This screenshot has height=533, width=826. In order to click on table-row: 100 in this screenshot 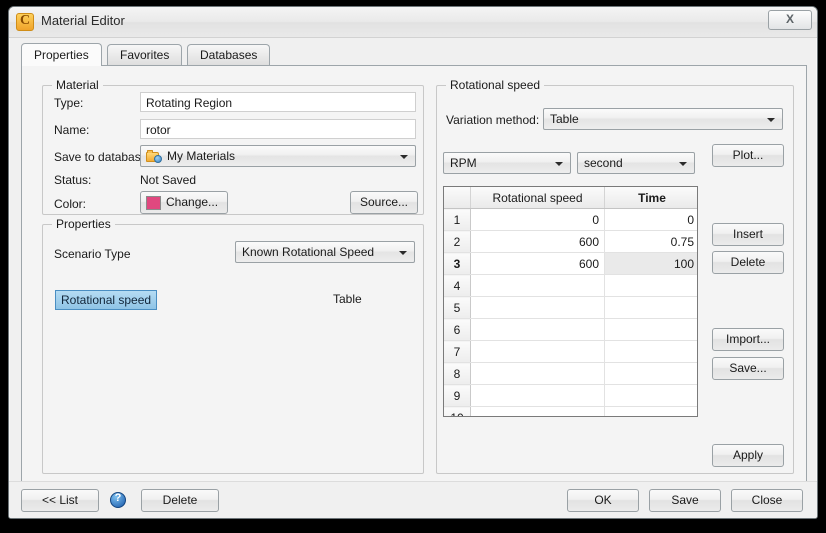, I will do `click(570, 219)`.